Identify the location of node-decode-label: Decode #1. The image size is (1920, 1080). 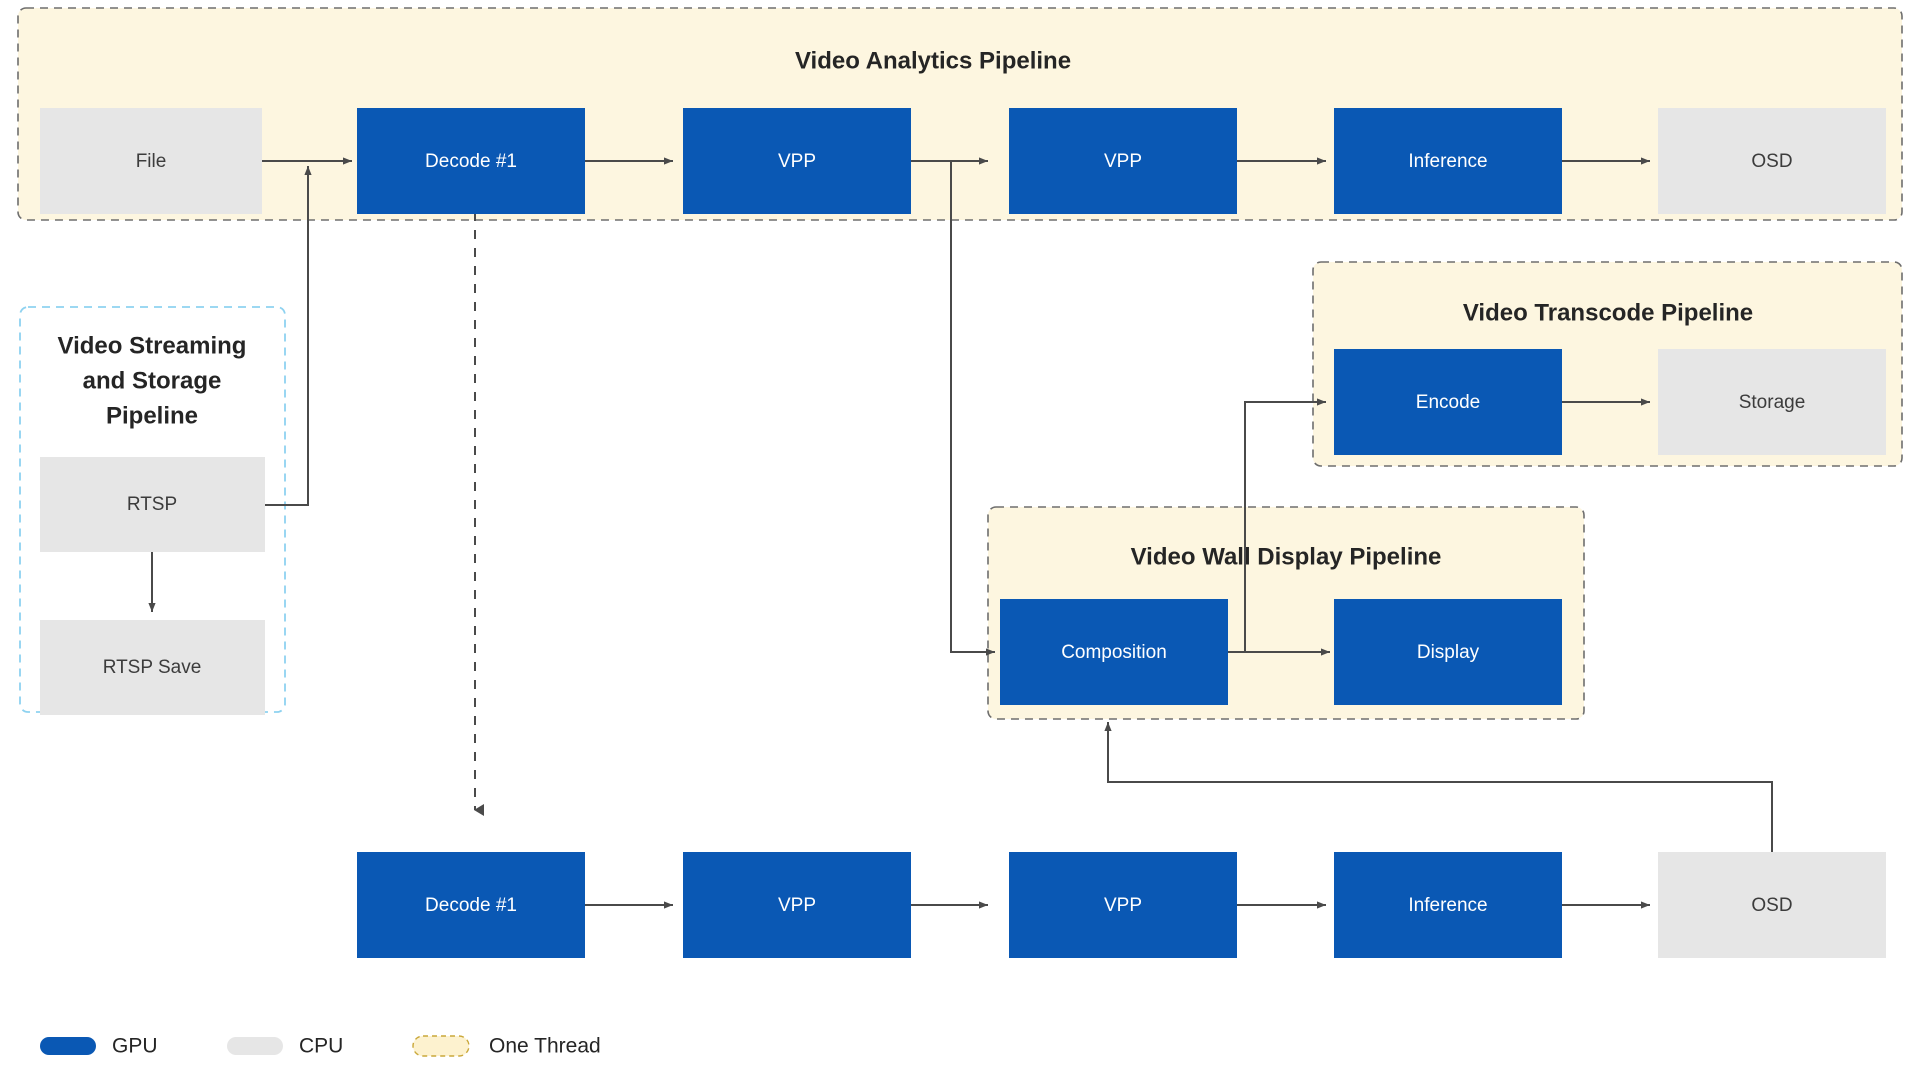
(471, 161).